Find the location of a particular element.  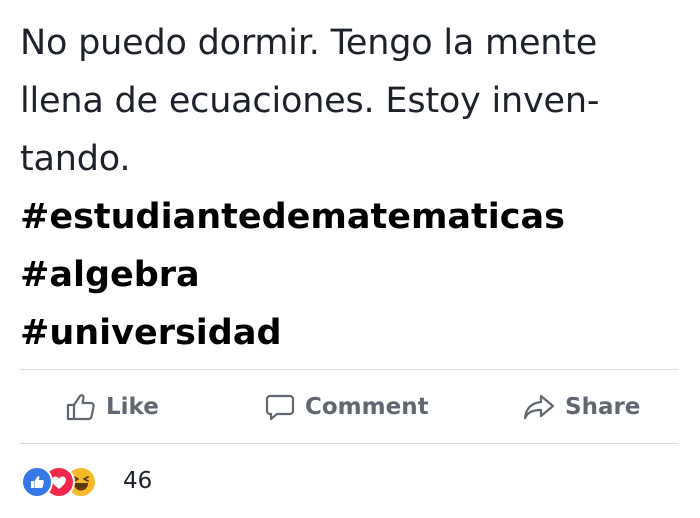

share-arrow-icon is located at coordinates (539, 407).